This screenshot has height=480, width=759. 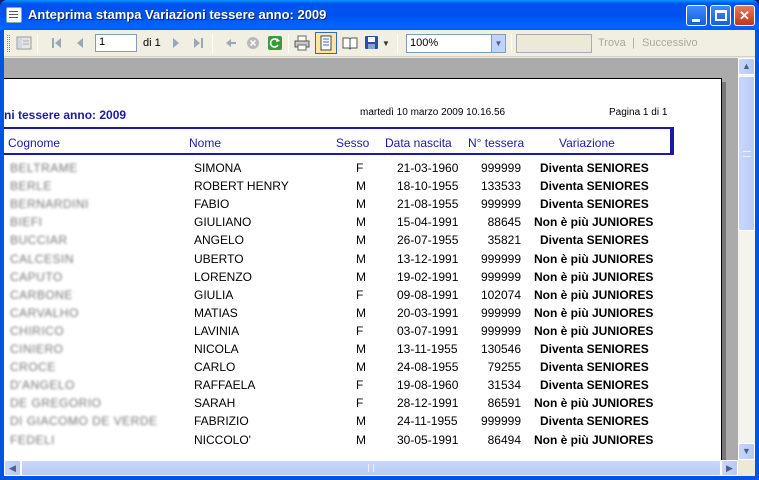 I want to click on chevron-down-icon: ▼, so click(x=498, y=43).